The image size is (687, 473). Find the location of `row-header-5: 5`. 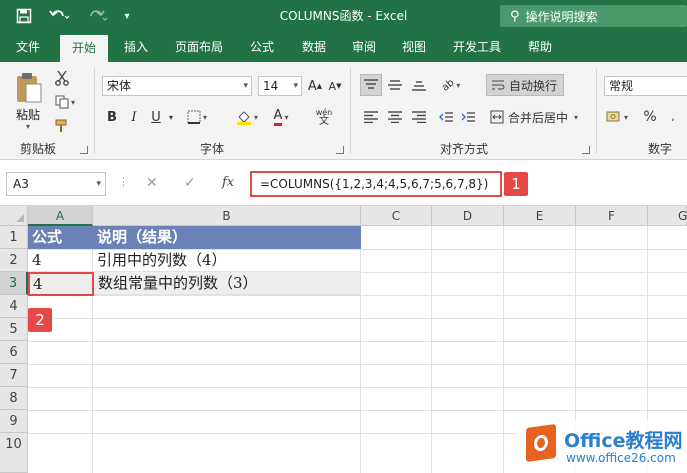

row-header-5: 5 is located at coordinates (14, 329).